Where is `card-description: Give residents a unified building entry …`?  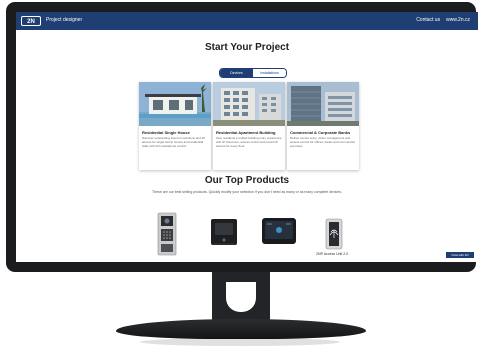 card-description: Give residents a unified building entry … is located at coordinates (249, 142).